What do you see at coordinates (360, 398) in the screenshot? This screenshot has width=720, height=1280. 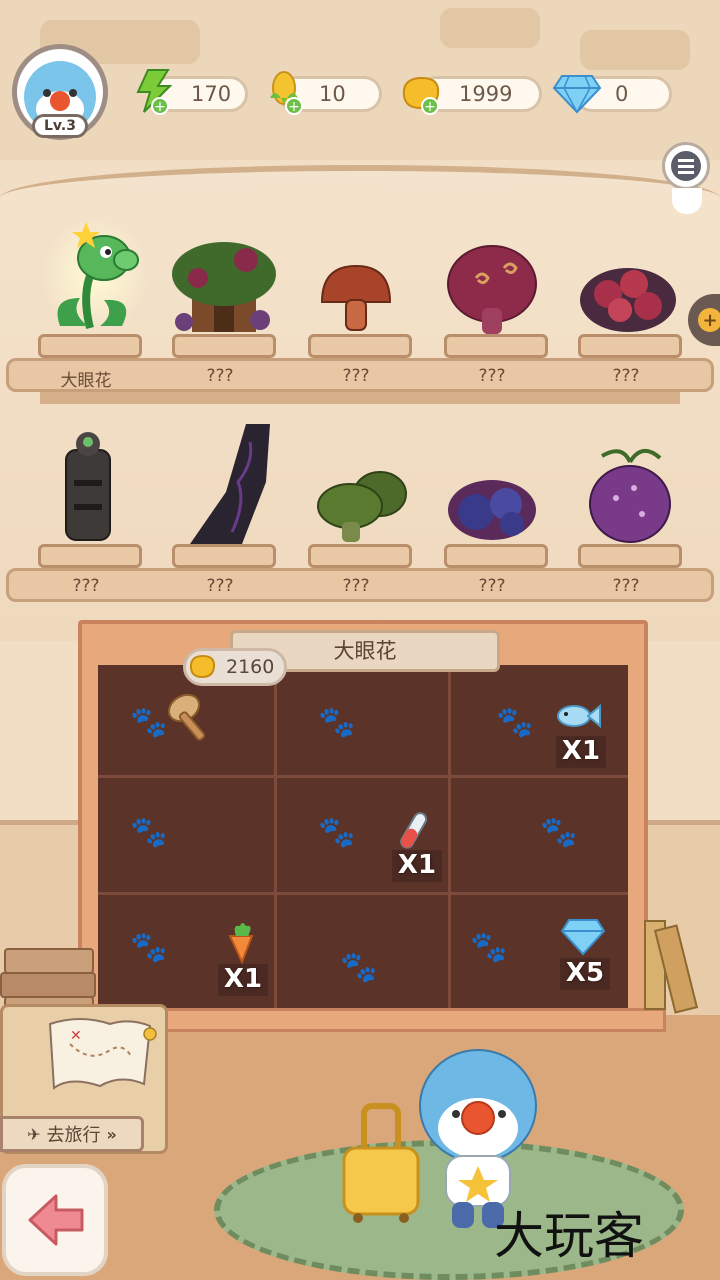 I see `shelf-support` at bounding box center [360, 398].